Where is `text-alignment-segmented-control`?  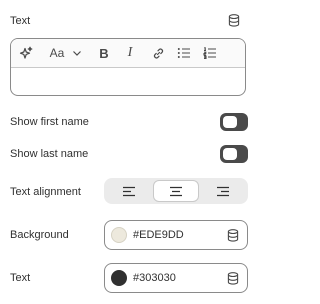 text-alignment-segmented-control is located at coordinates (176, 191).